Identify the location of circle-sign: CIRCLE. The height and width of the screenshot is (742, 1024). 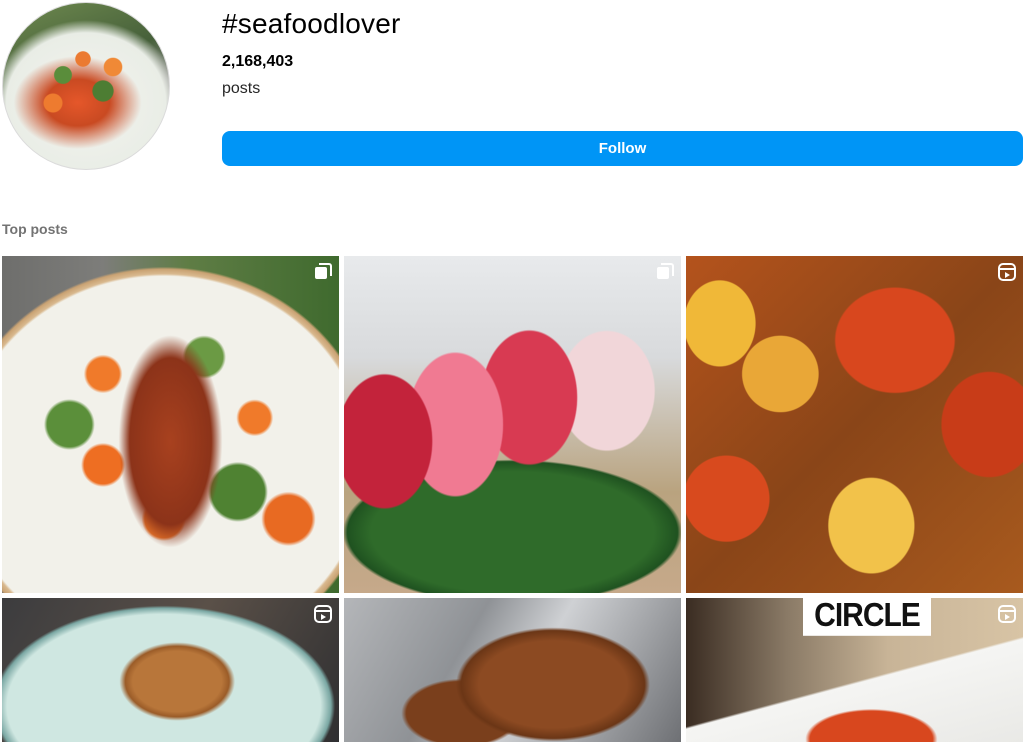
(867, 617).